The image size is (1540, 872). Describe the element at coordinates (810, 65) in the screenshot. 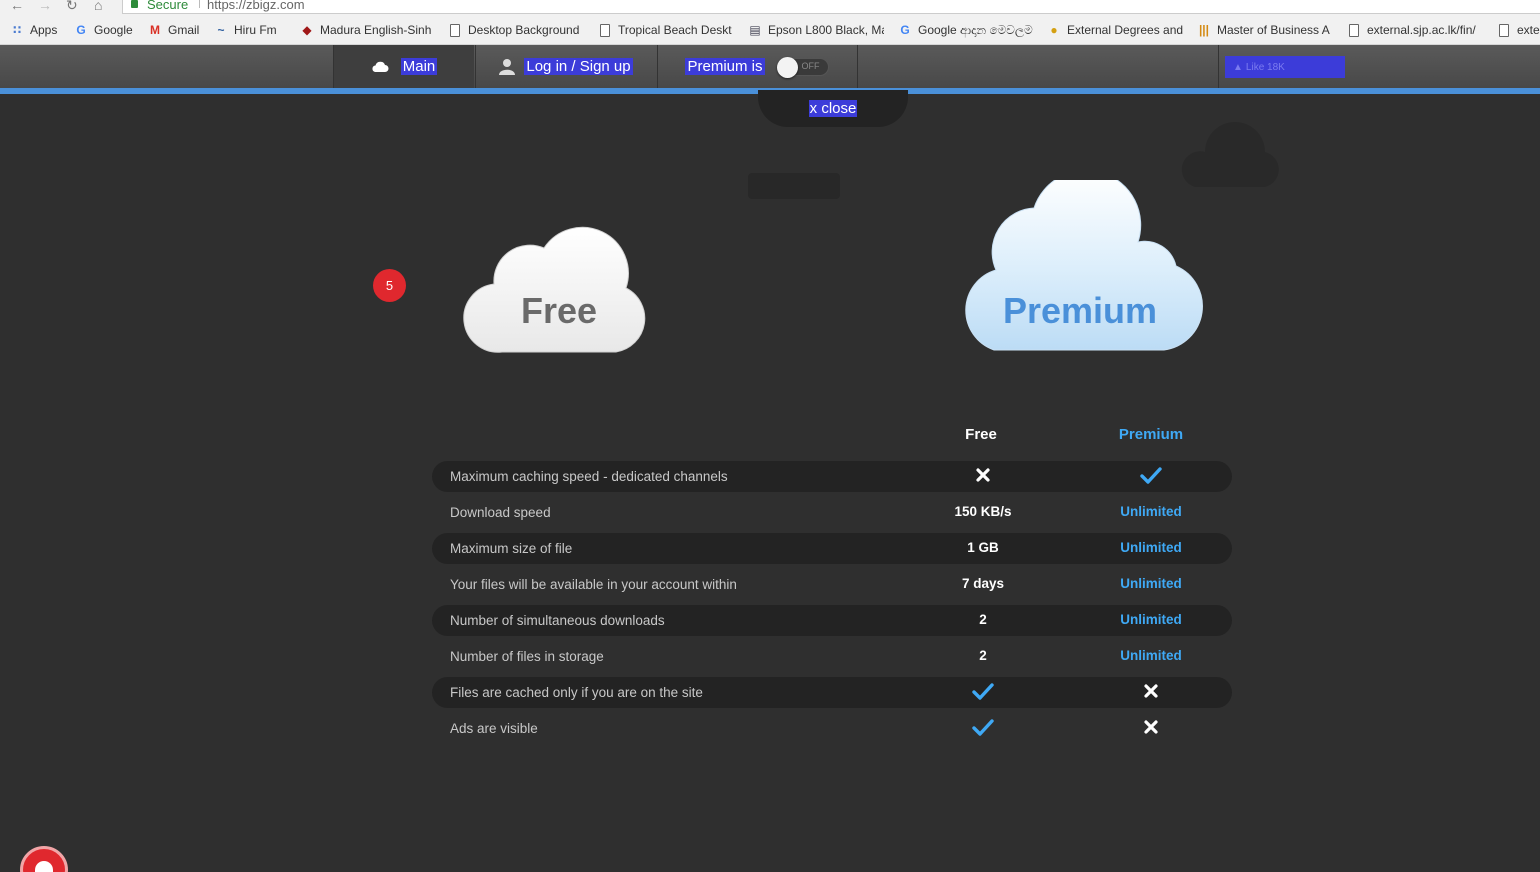

I see `toggle-state: OFF` at that location.